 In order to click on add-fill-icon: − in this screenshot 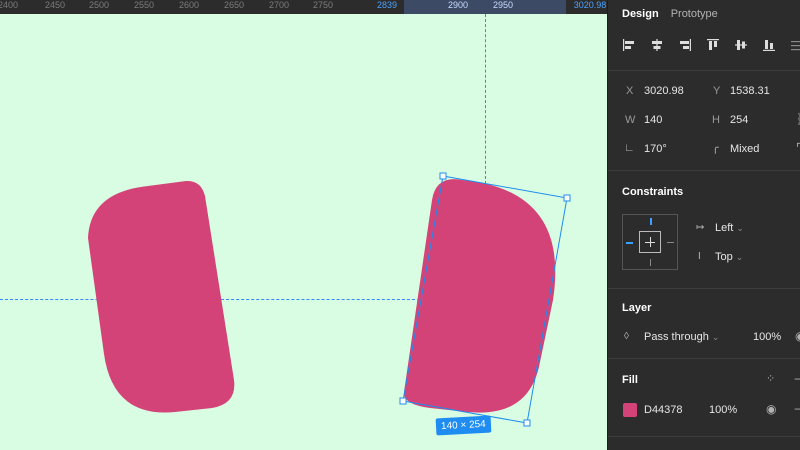, I will do `click(797, 379)`.